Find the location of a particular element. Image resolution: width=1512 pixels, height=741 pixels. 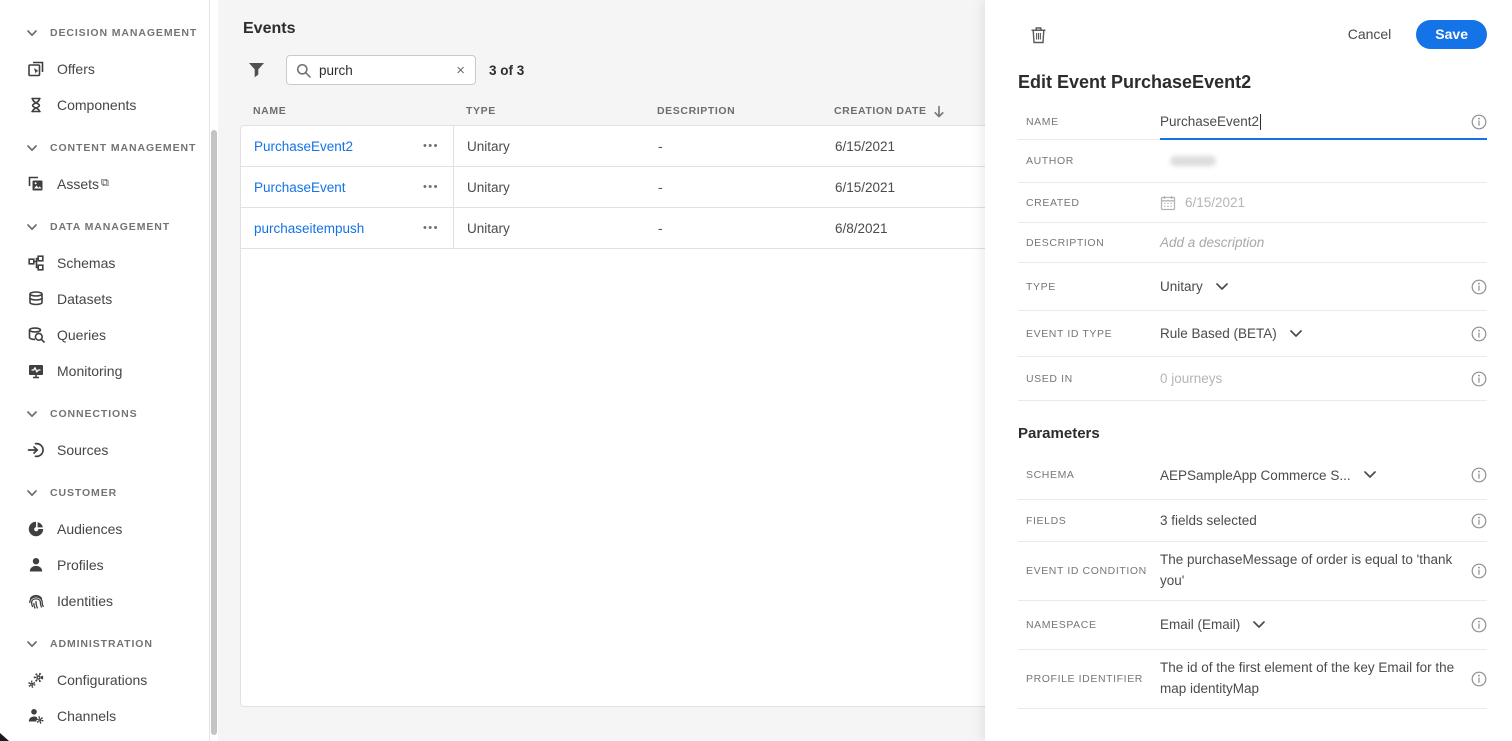

field-label: EVENT ID TYPE is located at coordinates (1069, 333).